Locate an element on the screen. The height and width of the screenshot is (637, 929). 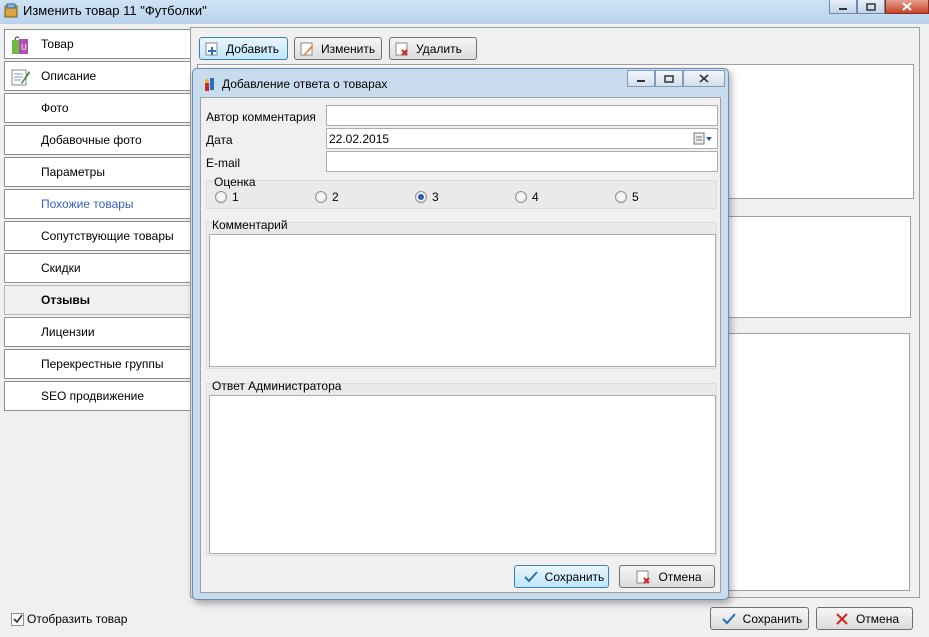
rating-radio-5: 5 is located at coordinates (627, 197).